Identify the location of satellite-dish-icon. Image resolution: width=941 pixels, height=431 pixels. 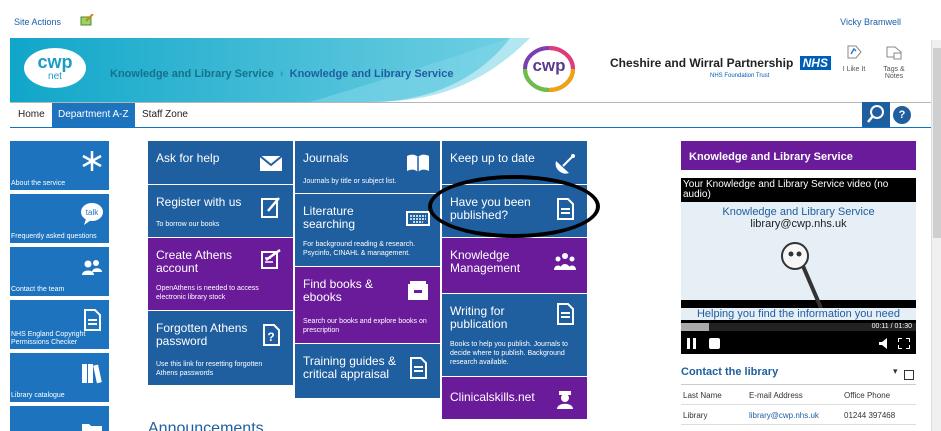
(565, 164).